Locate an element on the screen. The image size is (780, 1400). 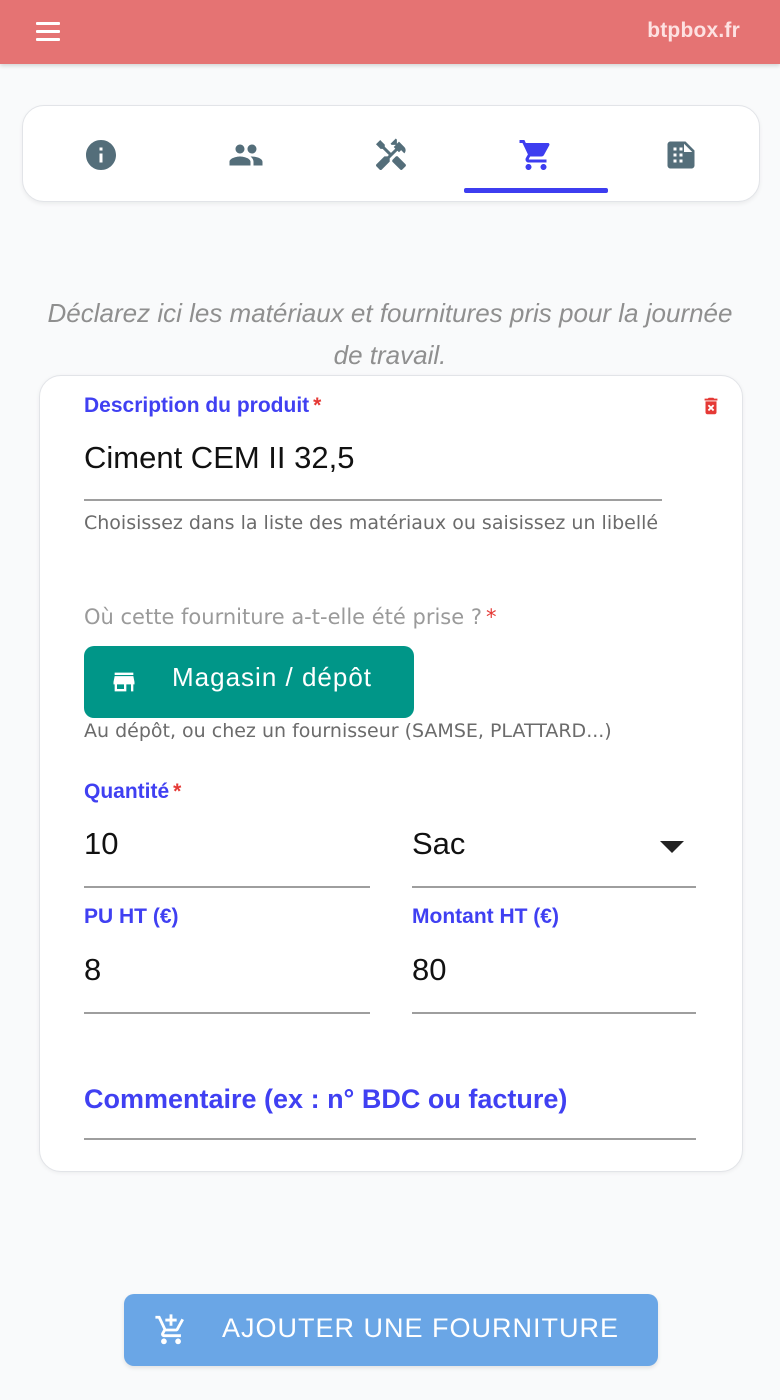
add-supply-label: AJOUTER UNE FOURNITURE is located at coordinates (421, 1328).